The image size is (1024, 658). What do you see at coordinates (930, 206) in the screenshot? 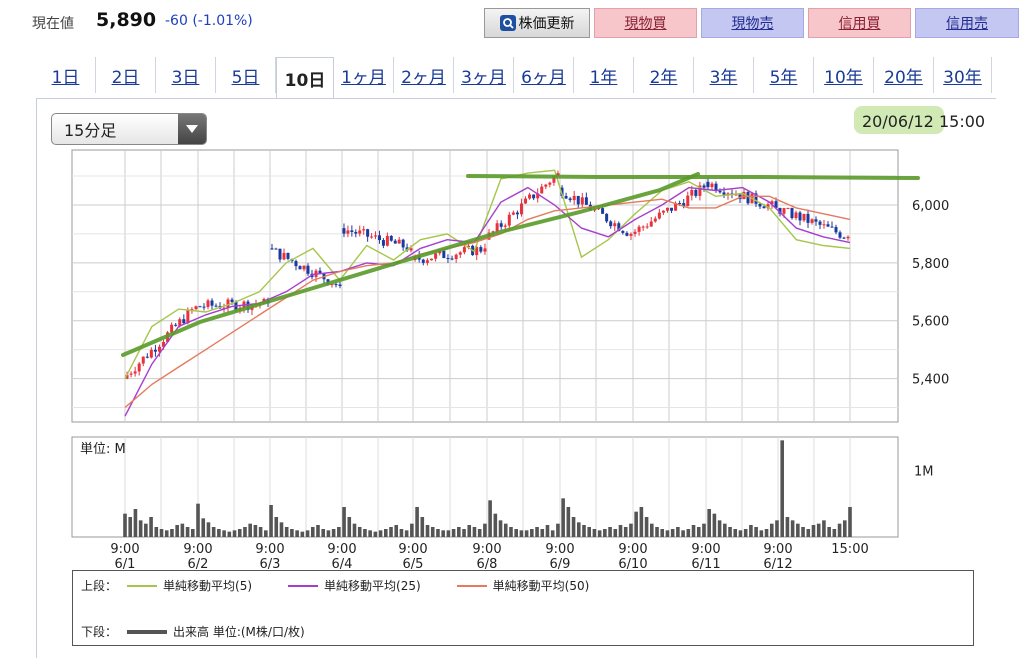
I see `y-tick-label: 6,000` at bounding box center [930, 206].